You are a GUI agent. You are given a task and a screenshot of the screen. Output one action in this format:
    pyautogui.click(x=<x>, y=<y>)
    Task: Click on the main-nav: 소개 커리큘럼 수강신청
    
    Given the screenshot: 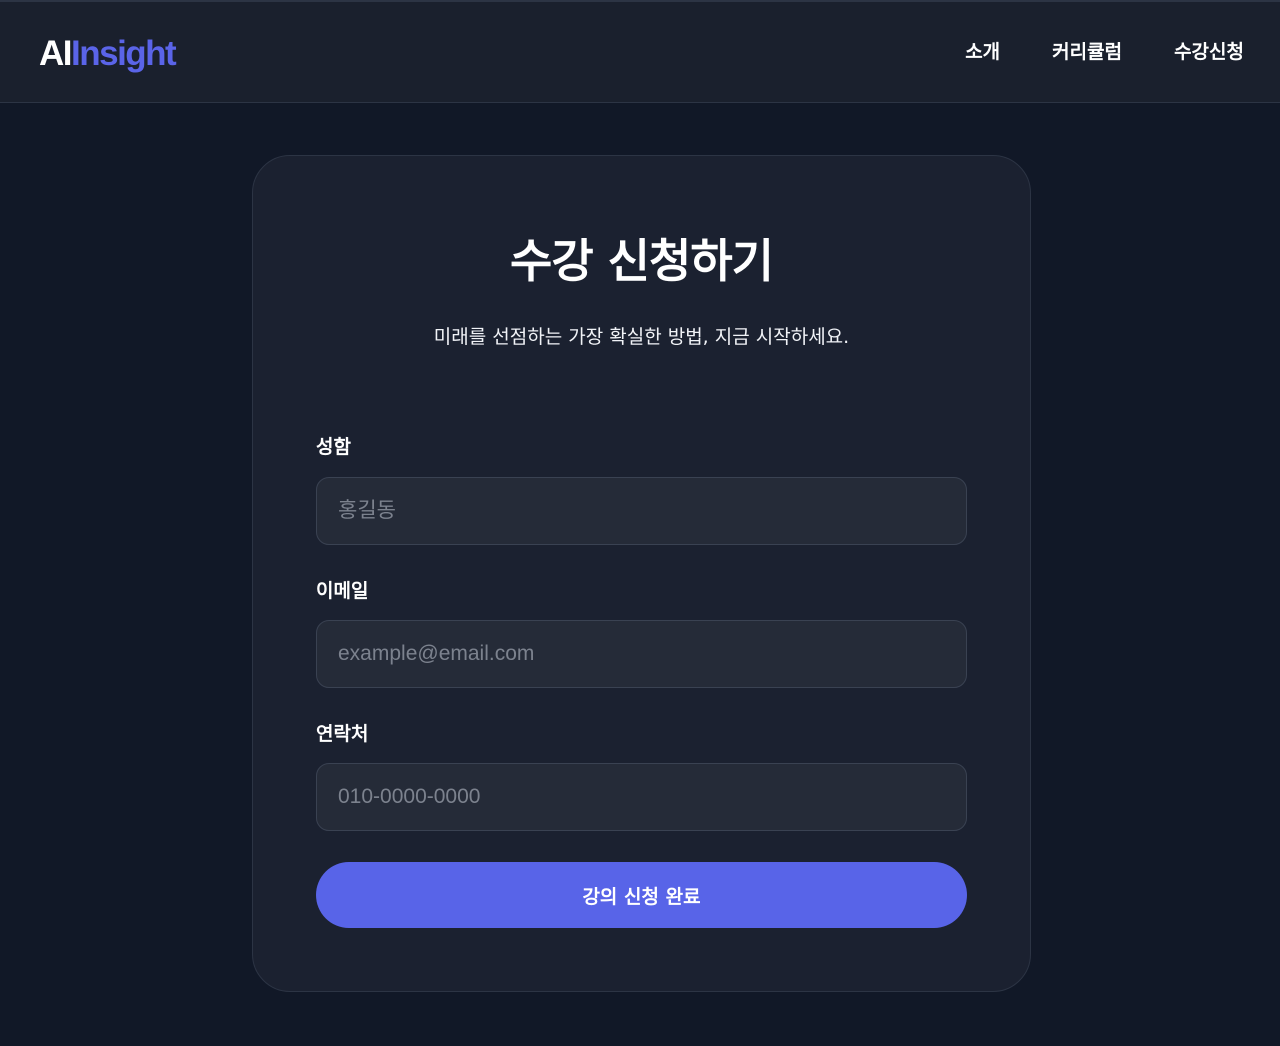 What is the action you would take?
    pyautogui.click(x=1104, y=52)
    